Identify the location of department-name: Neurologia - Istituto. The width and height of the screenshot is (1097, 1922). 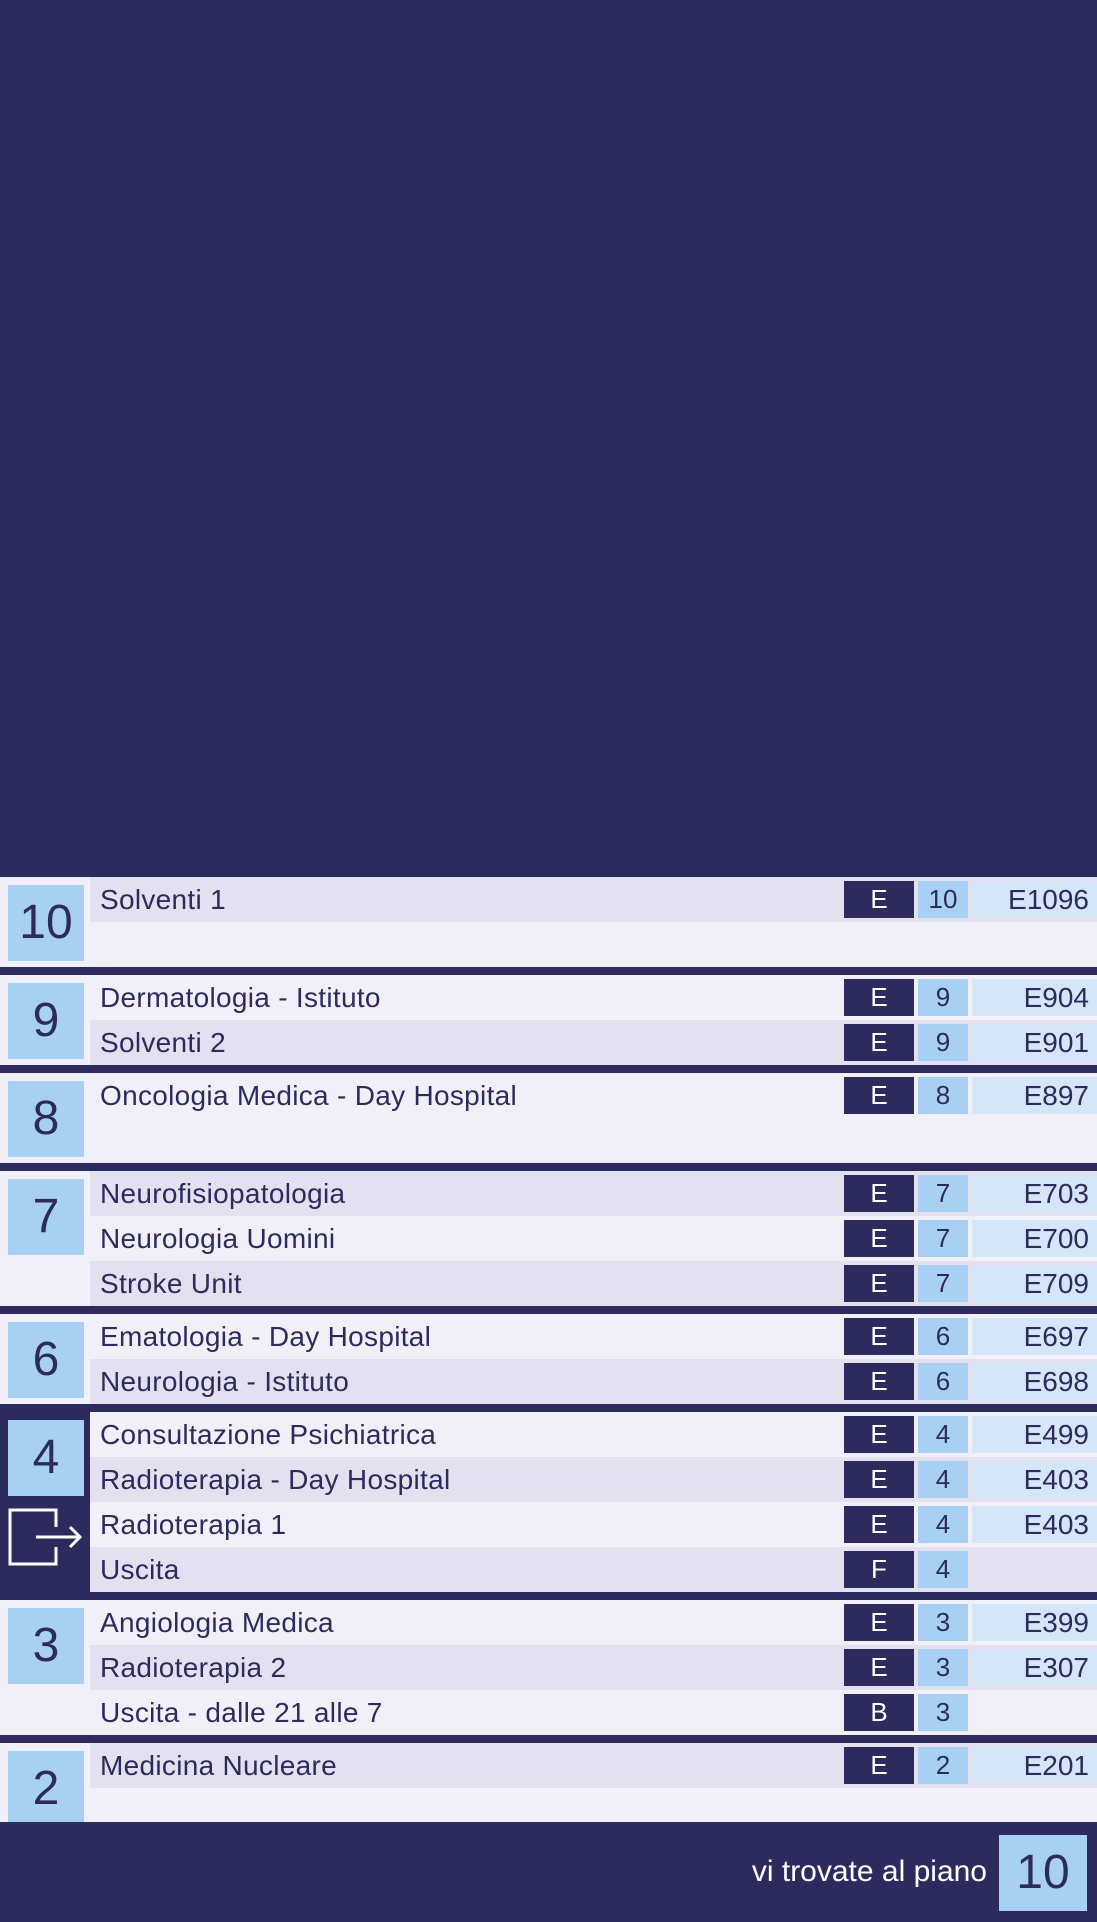
(225, 1381).